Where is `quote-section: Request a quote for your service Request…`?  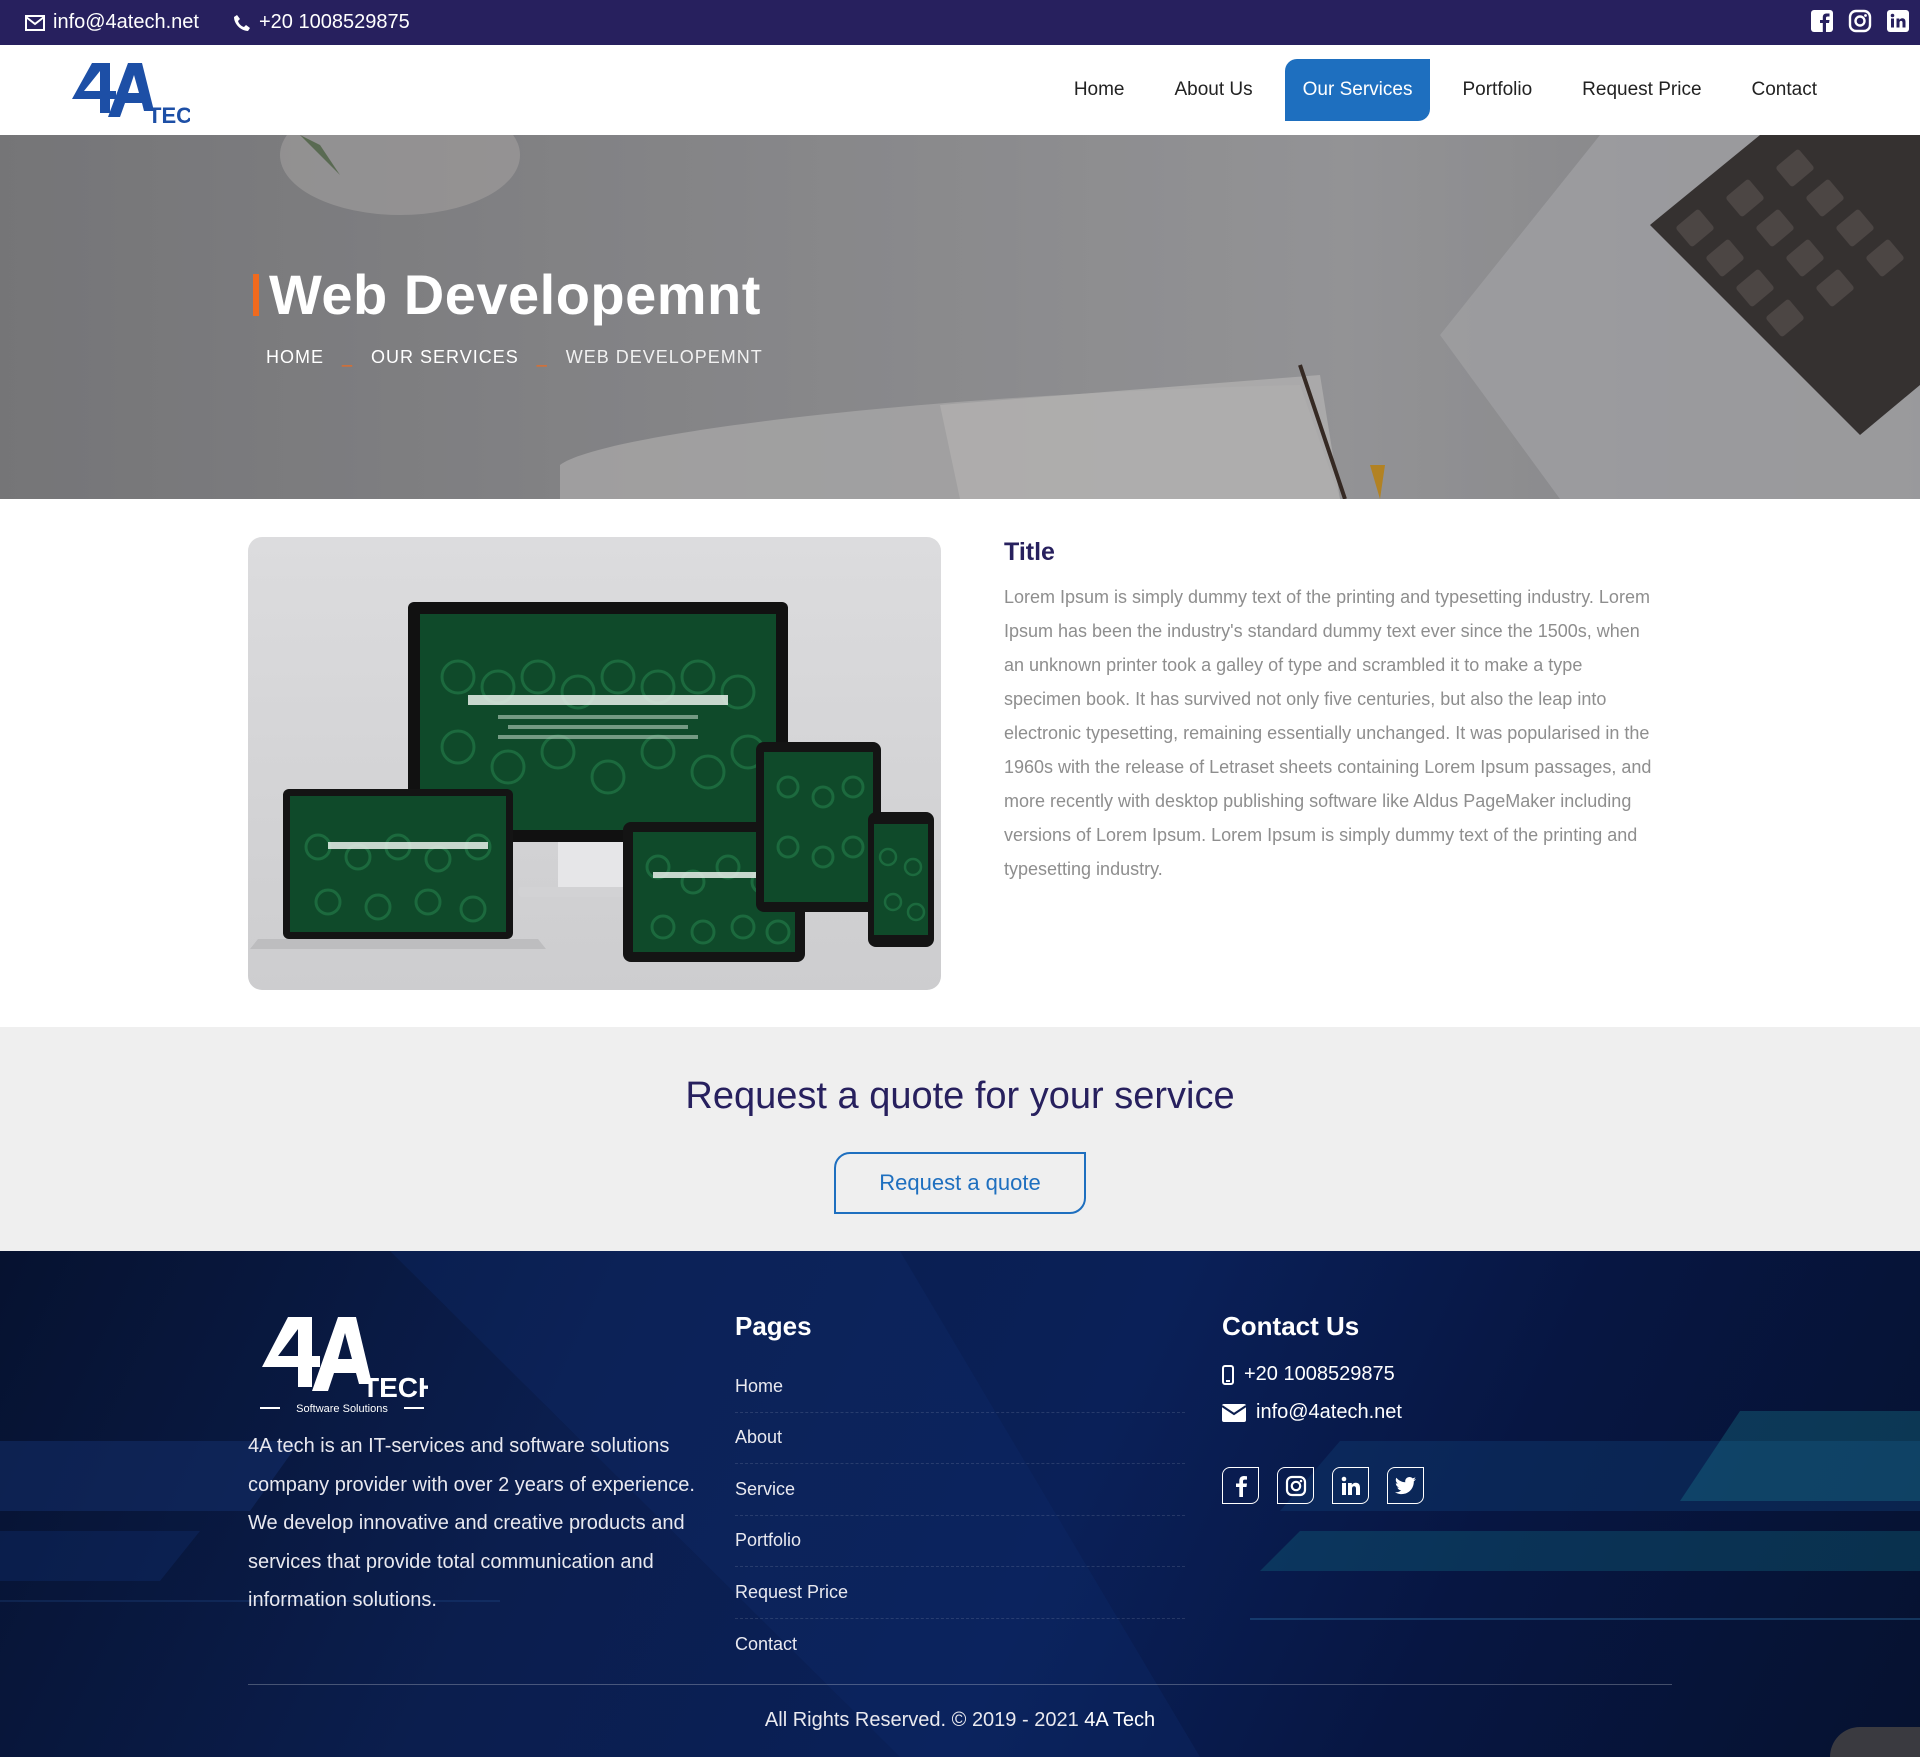
quote-section: Request a quote for your service Request… is located at coordinates (960, 1139).